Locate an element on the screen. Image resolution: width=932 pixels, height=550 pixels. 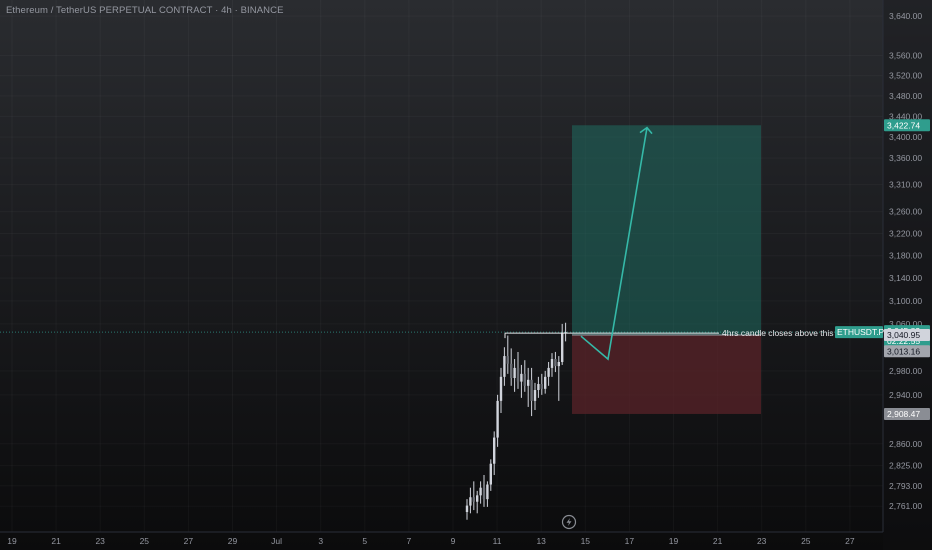
time-tick-label: 15 is located at coordinates (586, 541).